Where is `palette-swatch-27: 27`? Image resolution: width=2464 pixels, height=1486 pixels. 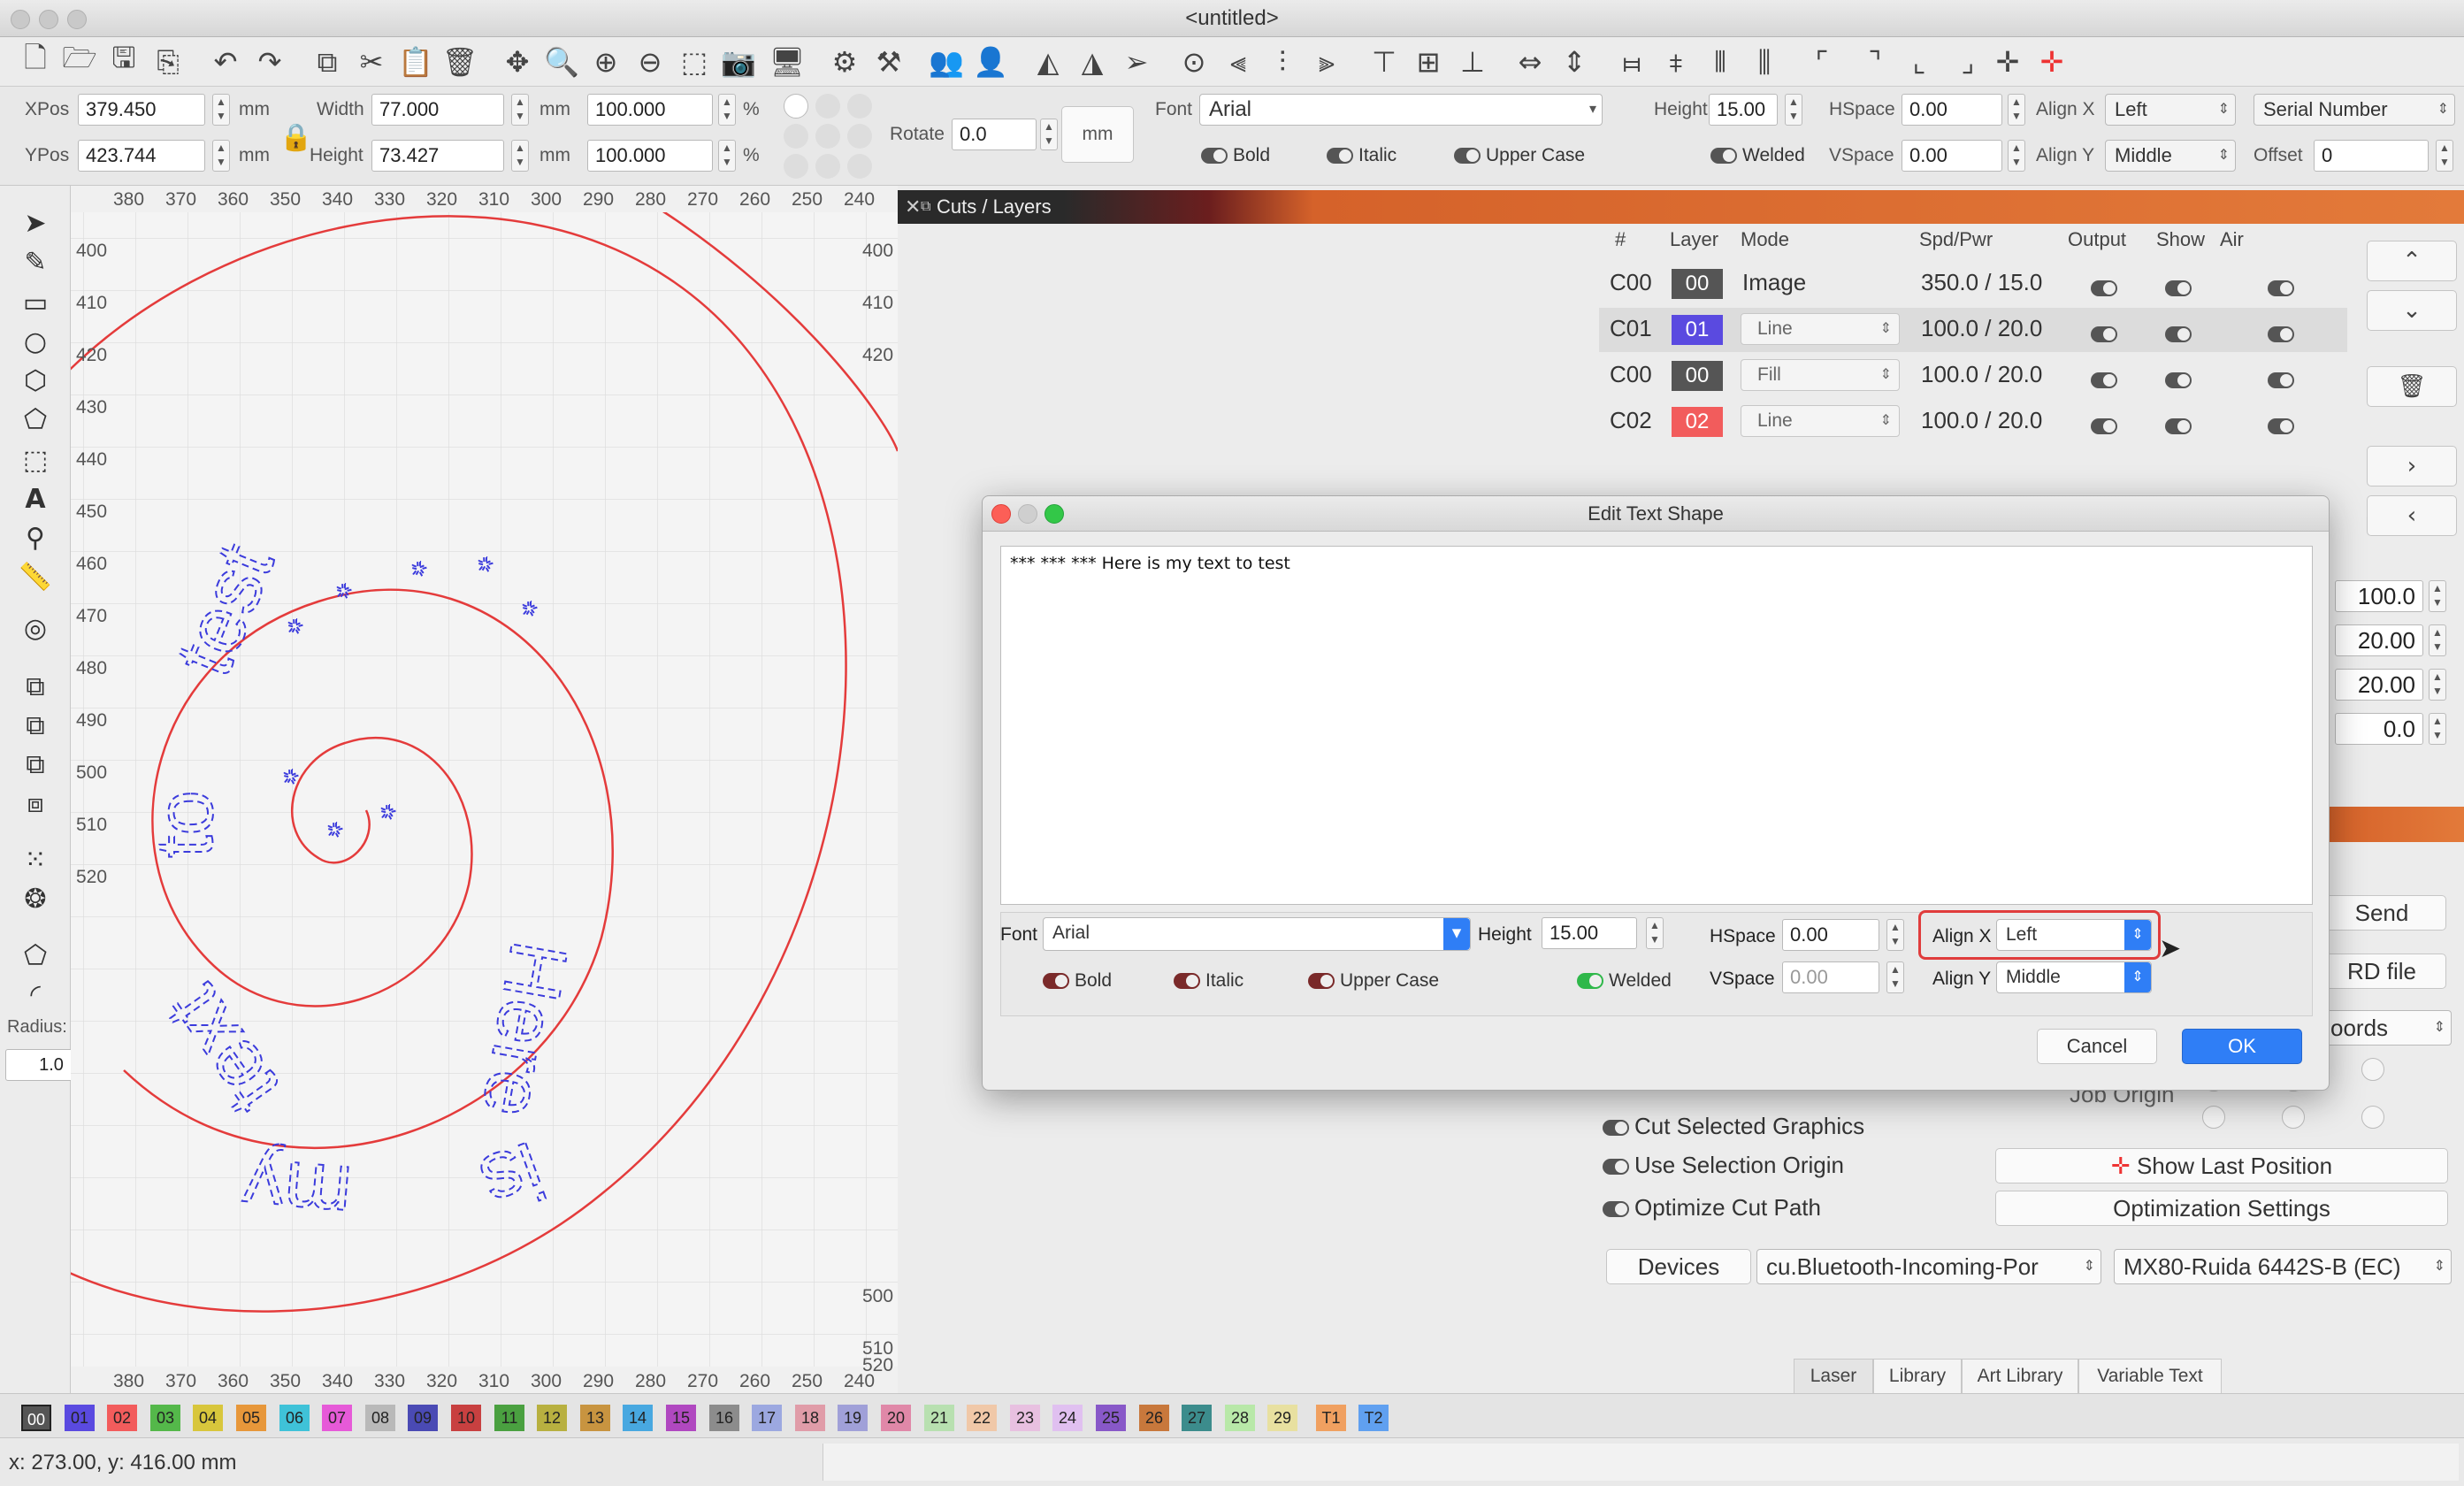
palette-swatch-27: 27 is located at coordinates (1197, 1418).